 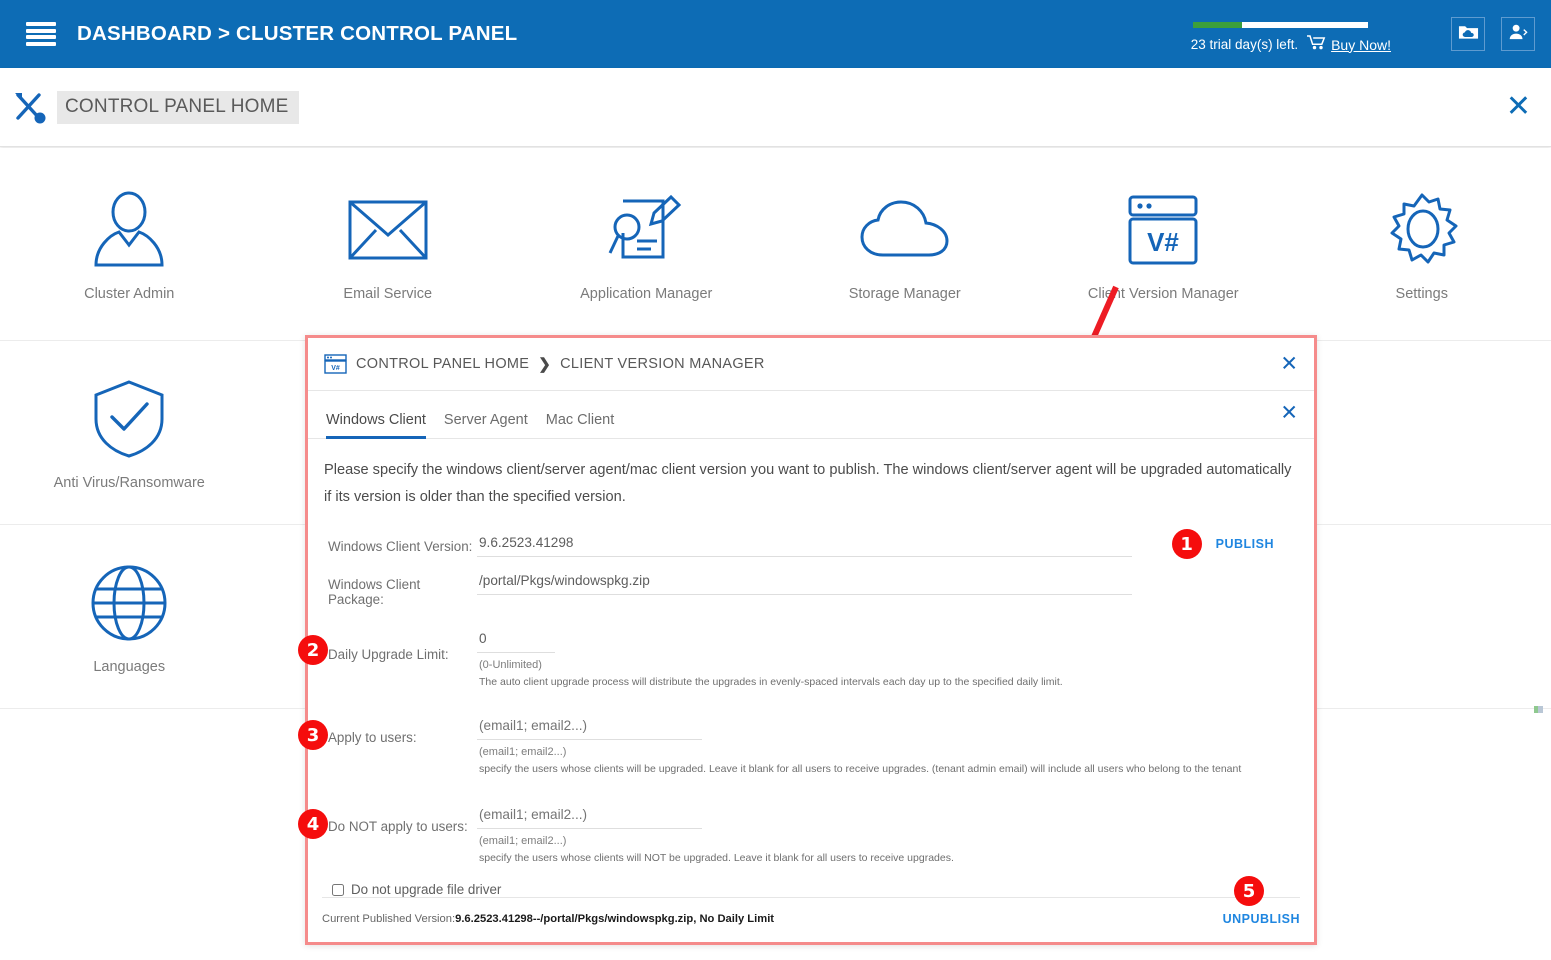 What do you see at coordinates (662, 364) in the screenshot?
I see `breadcrumb-current: CLIENT VERSION MANAGER` at bounding box center [662, 364].